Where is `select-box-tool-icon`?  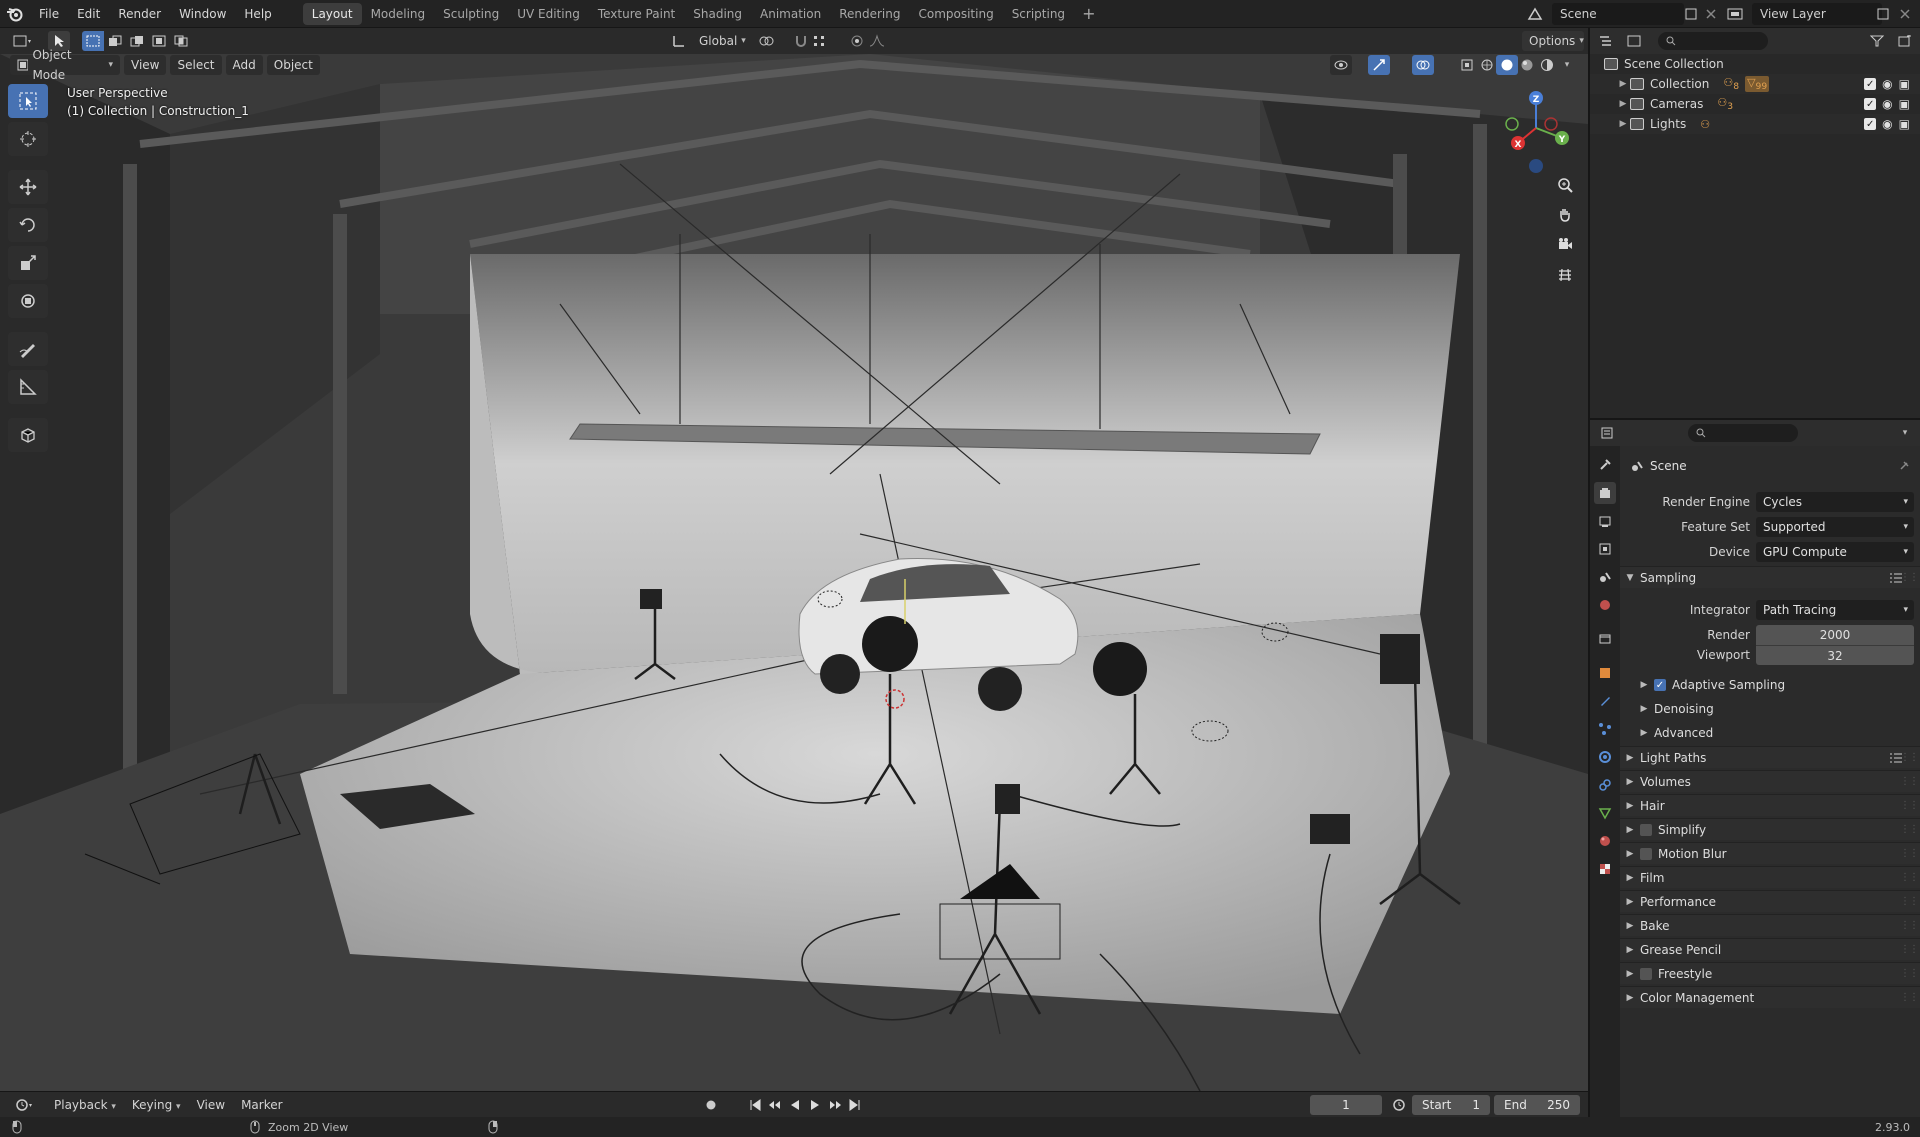 select-box-tool-icon is located at coordinates (28, 101).